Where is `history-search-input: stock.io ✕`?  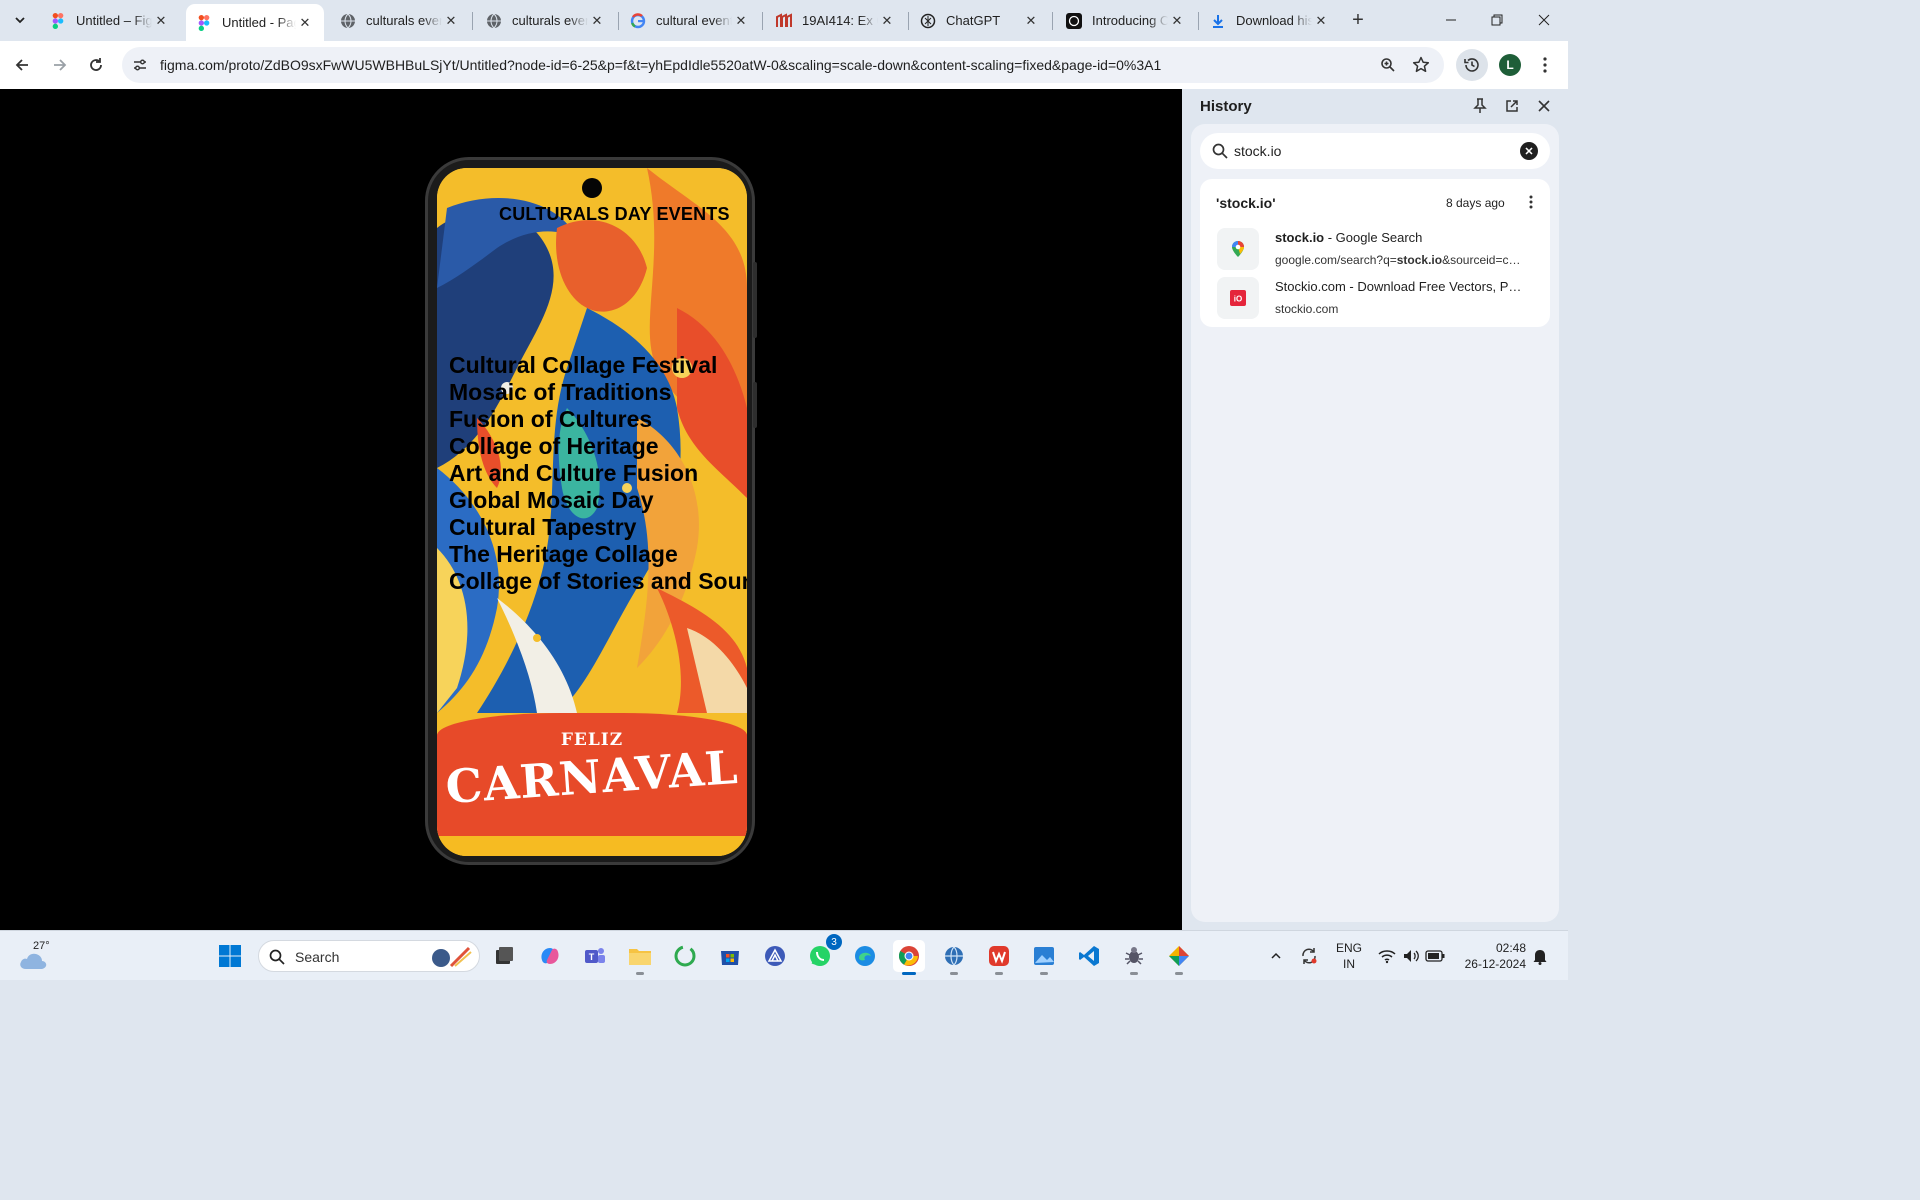 history-search-input: stock.io ✕ is located at coordinates (1375, 151).